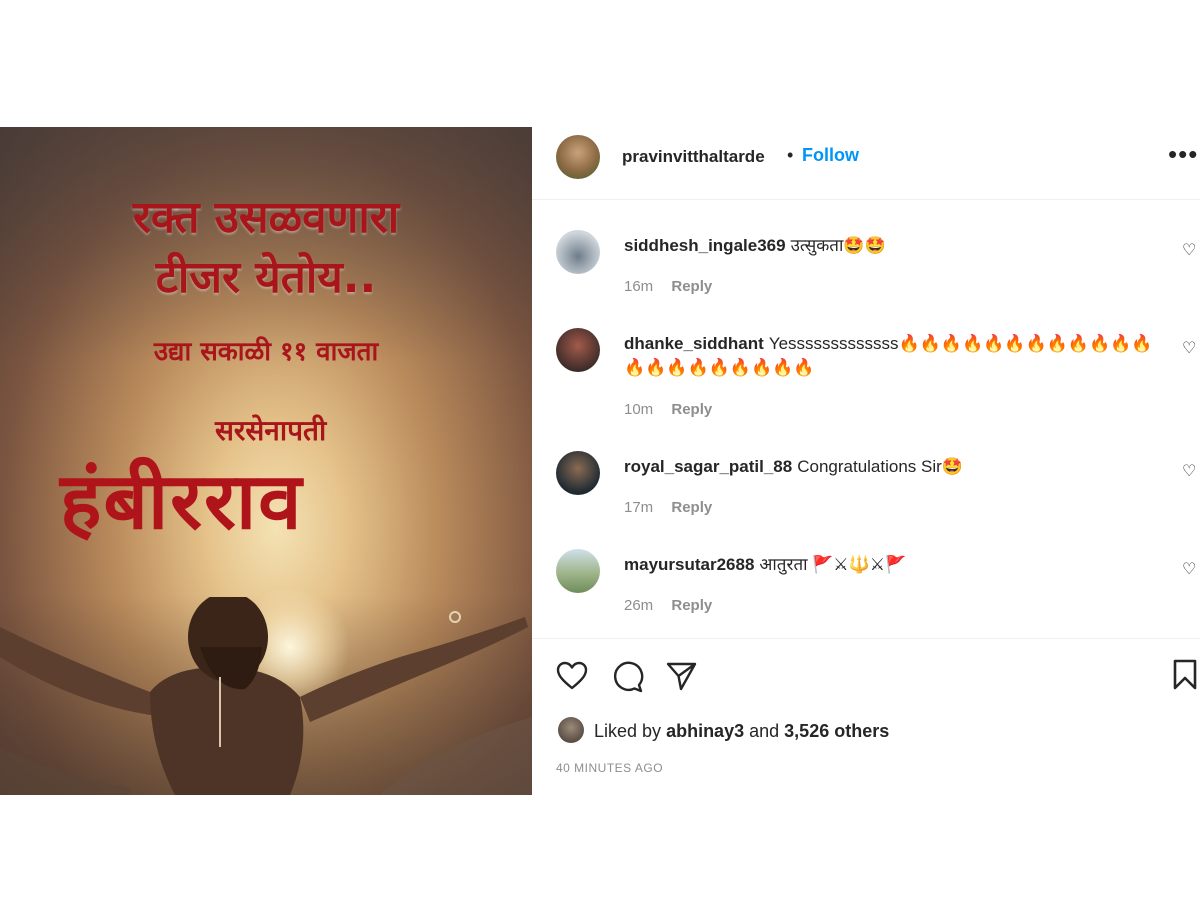 The image size is (1200, 900). What do you see at coordinates (266, 696) in the screenshot?
I see `warrior-figure` at bounding box center [266, 696].